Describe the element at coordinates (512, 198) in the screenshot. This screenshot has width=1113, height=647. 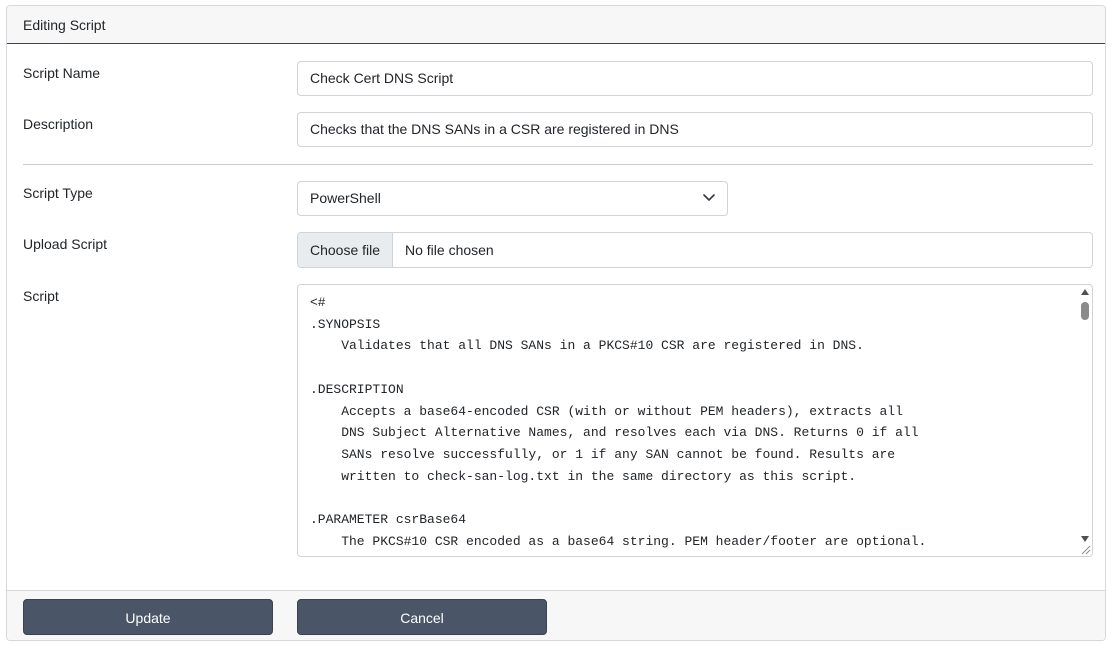
I see `script-type-select: PowerShell` at that location.